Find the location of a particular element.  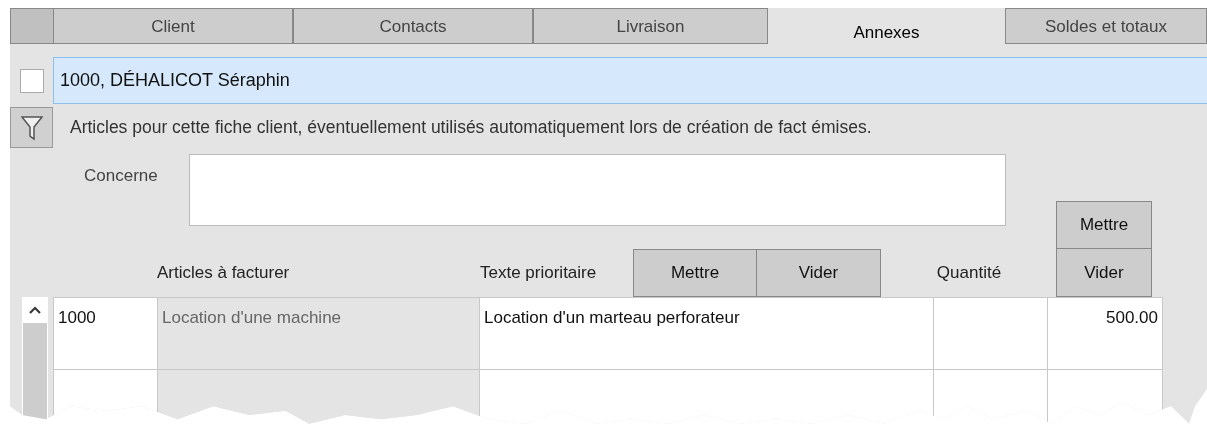

table-cell: 1000 is located at coordinates (105, 333).